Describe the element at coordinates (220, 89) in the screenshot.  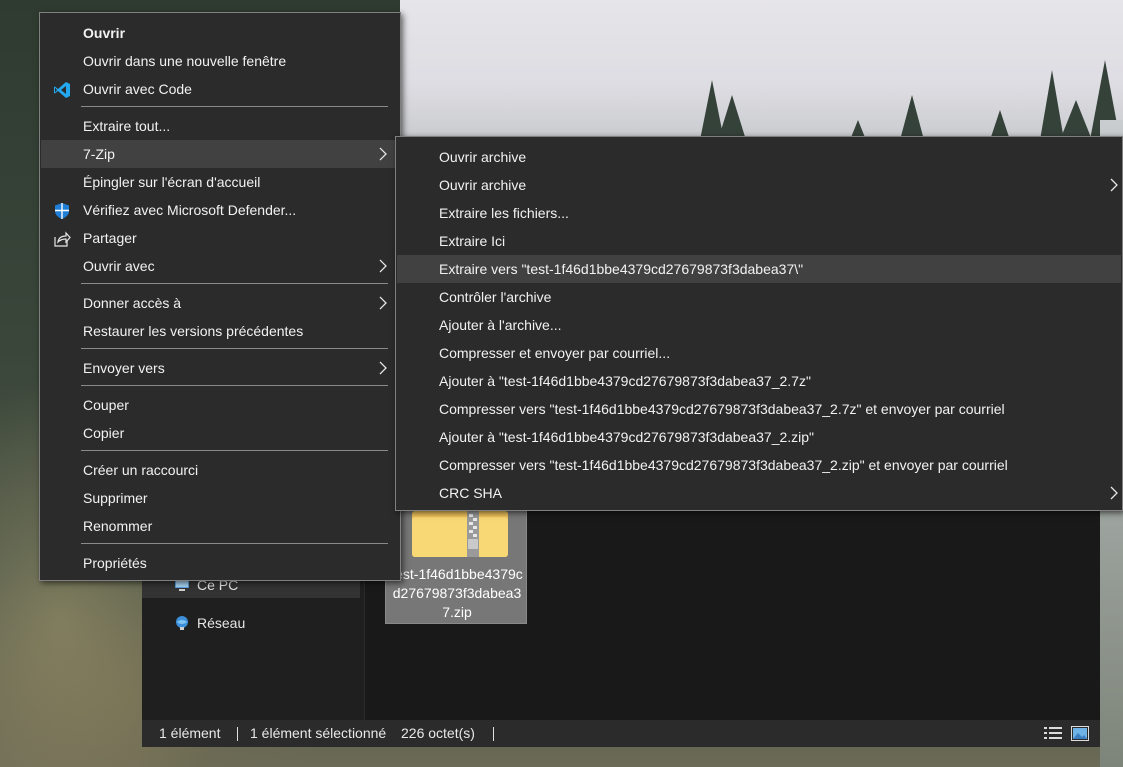
I see `menu-item-open-with-code: Ouvrir avec Code` at that location.